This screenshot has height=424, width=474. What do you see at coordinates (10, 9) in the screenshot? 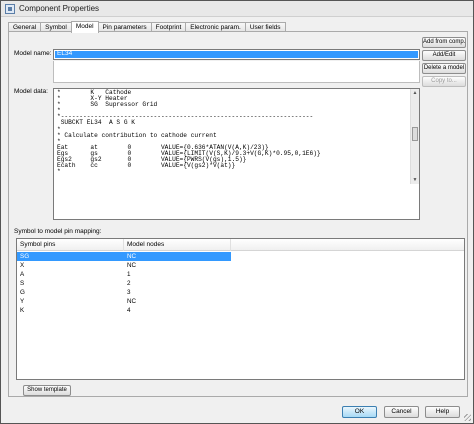
I see `component-icon` at bounding box center [10, 9].